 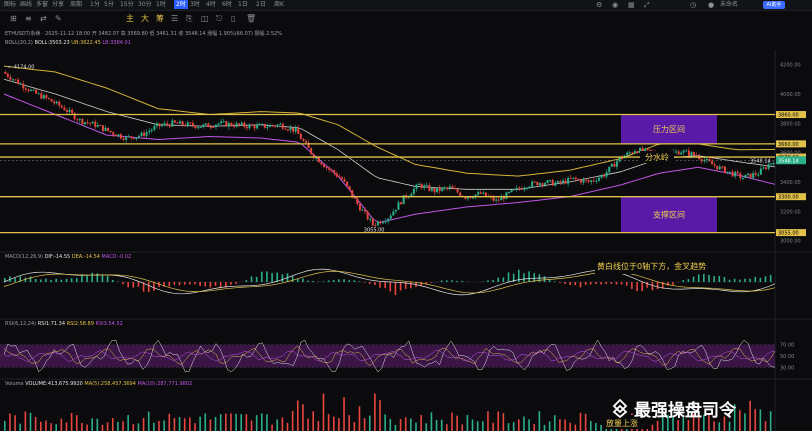 I want to click on rsi-axis-tick: 70.00, so click(x=787, y=346).